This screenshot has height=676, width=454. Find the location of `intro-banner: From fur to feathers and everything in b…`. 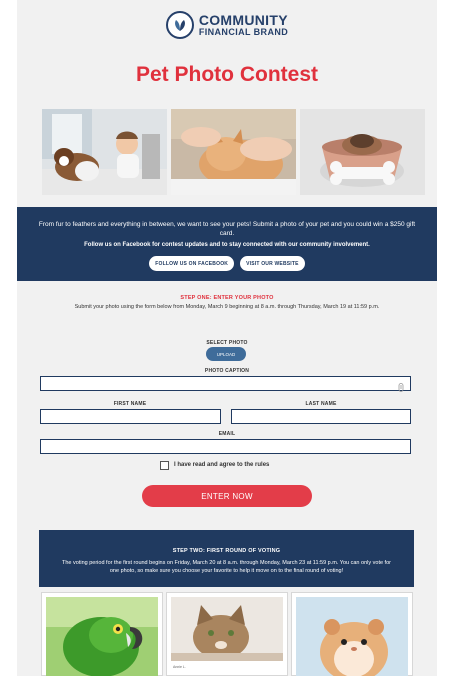

intro-banner: From fur to feathers and everything in b… is located at coordinates (227, 244).